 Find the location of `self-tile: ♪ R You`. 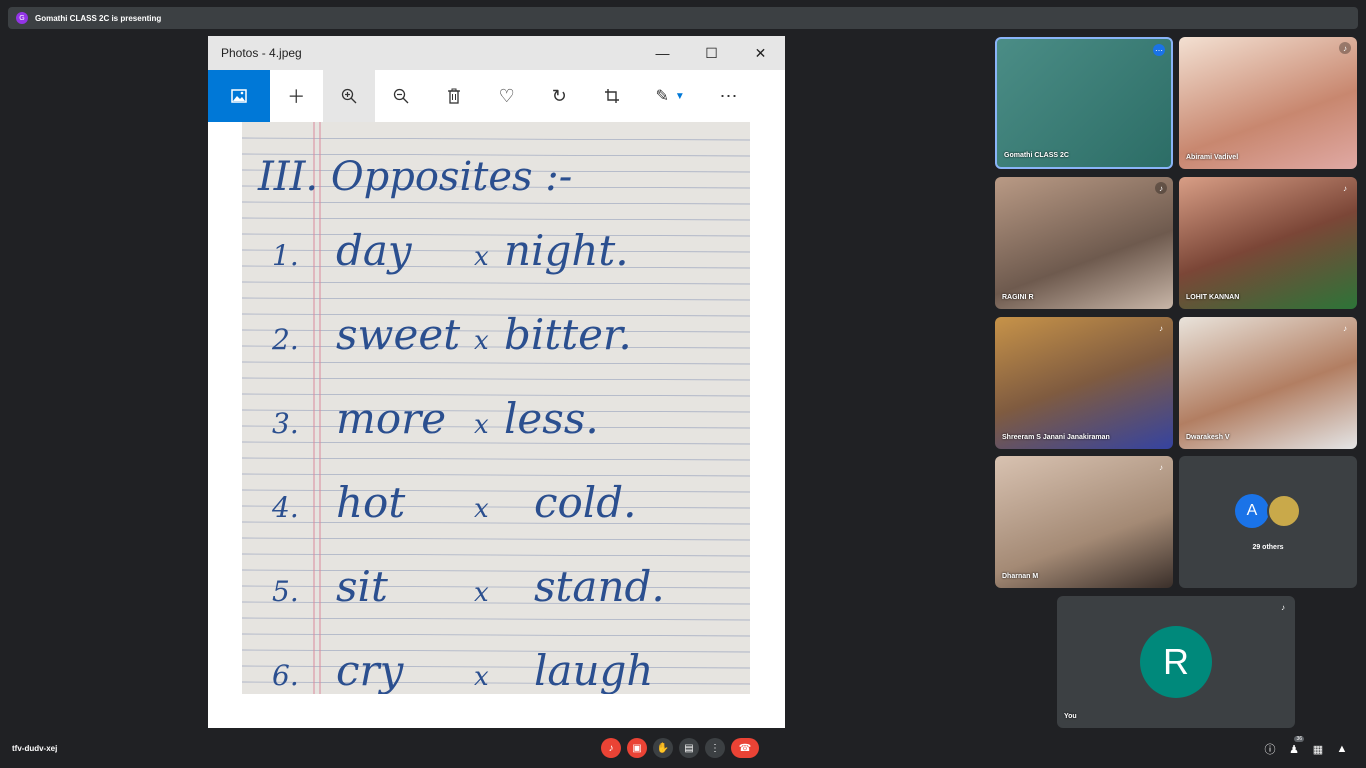

self-tile: ♪ R You is located at coordinates (1176, 662).